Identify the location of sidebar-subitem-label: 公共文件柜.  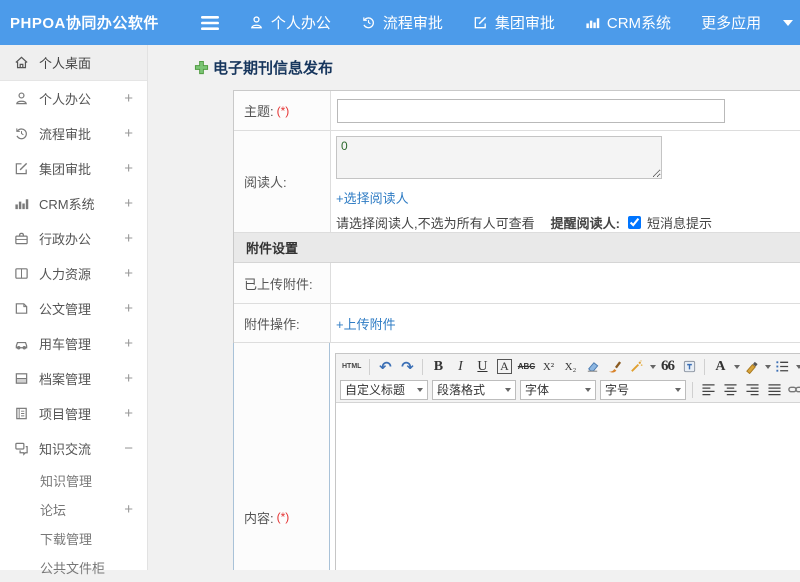
(72, 567).